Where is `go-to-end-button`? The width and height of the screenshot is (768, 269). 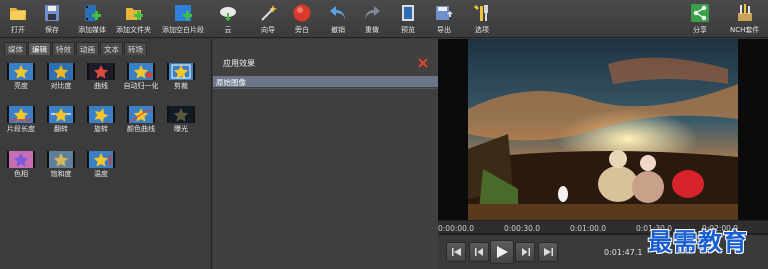
go-to-end-button is located at coordinates (548, 252).